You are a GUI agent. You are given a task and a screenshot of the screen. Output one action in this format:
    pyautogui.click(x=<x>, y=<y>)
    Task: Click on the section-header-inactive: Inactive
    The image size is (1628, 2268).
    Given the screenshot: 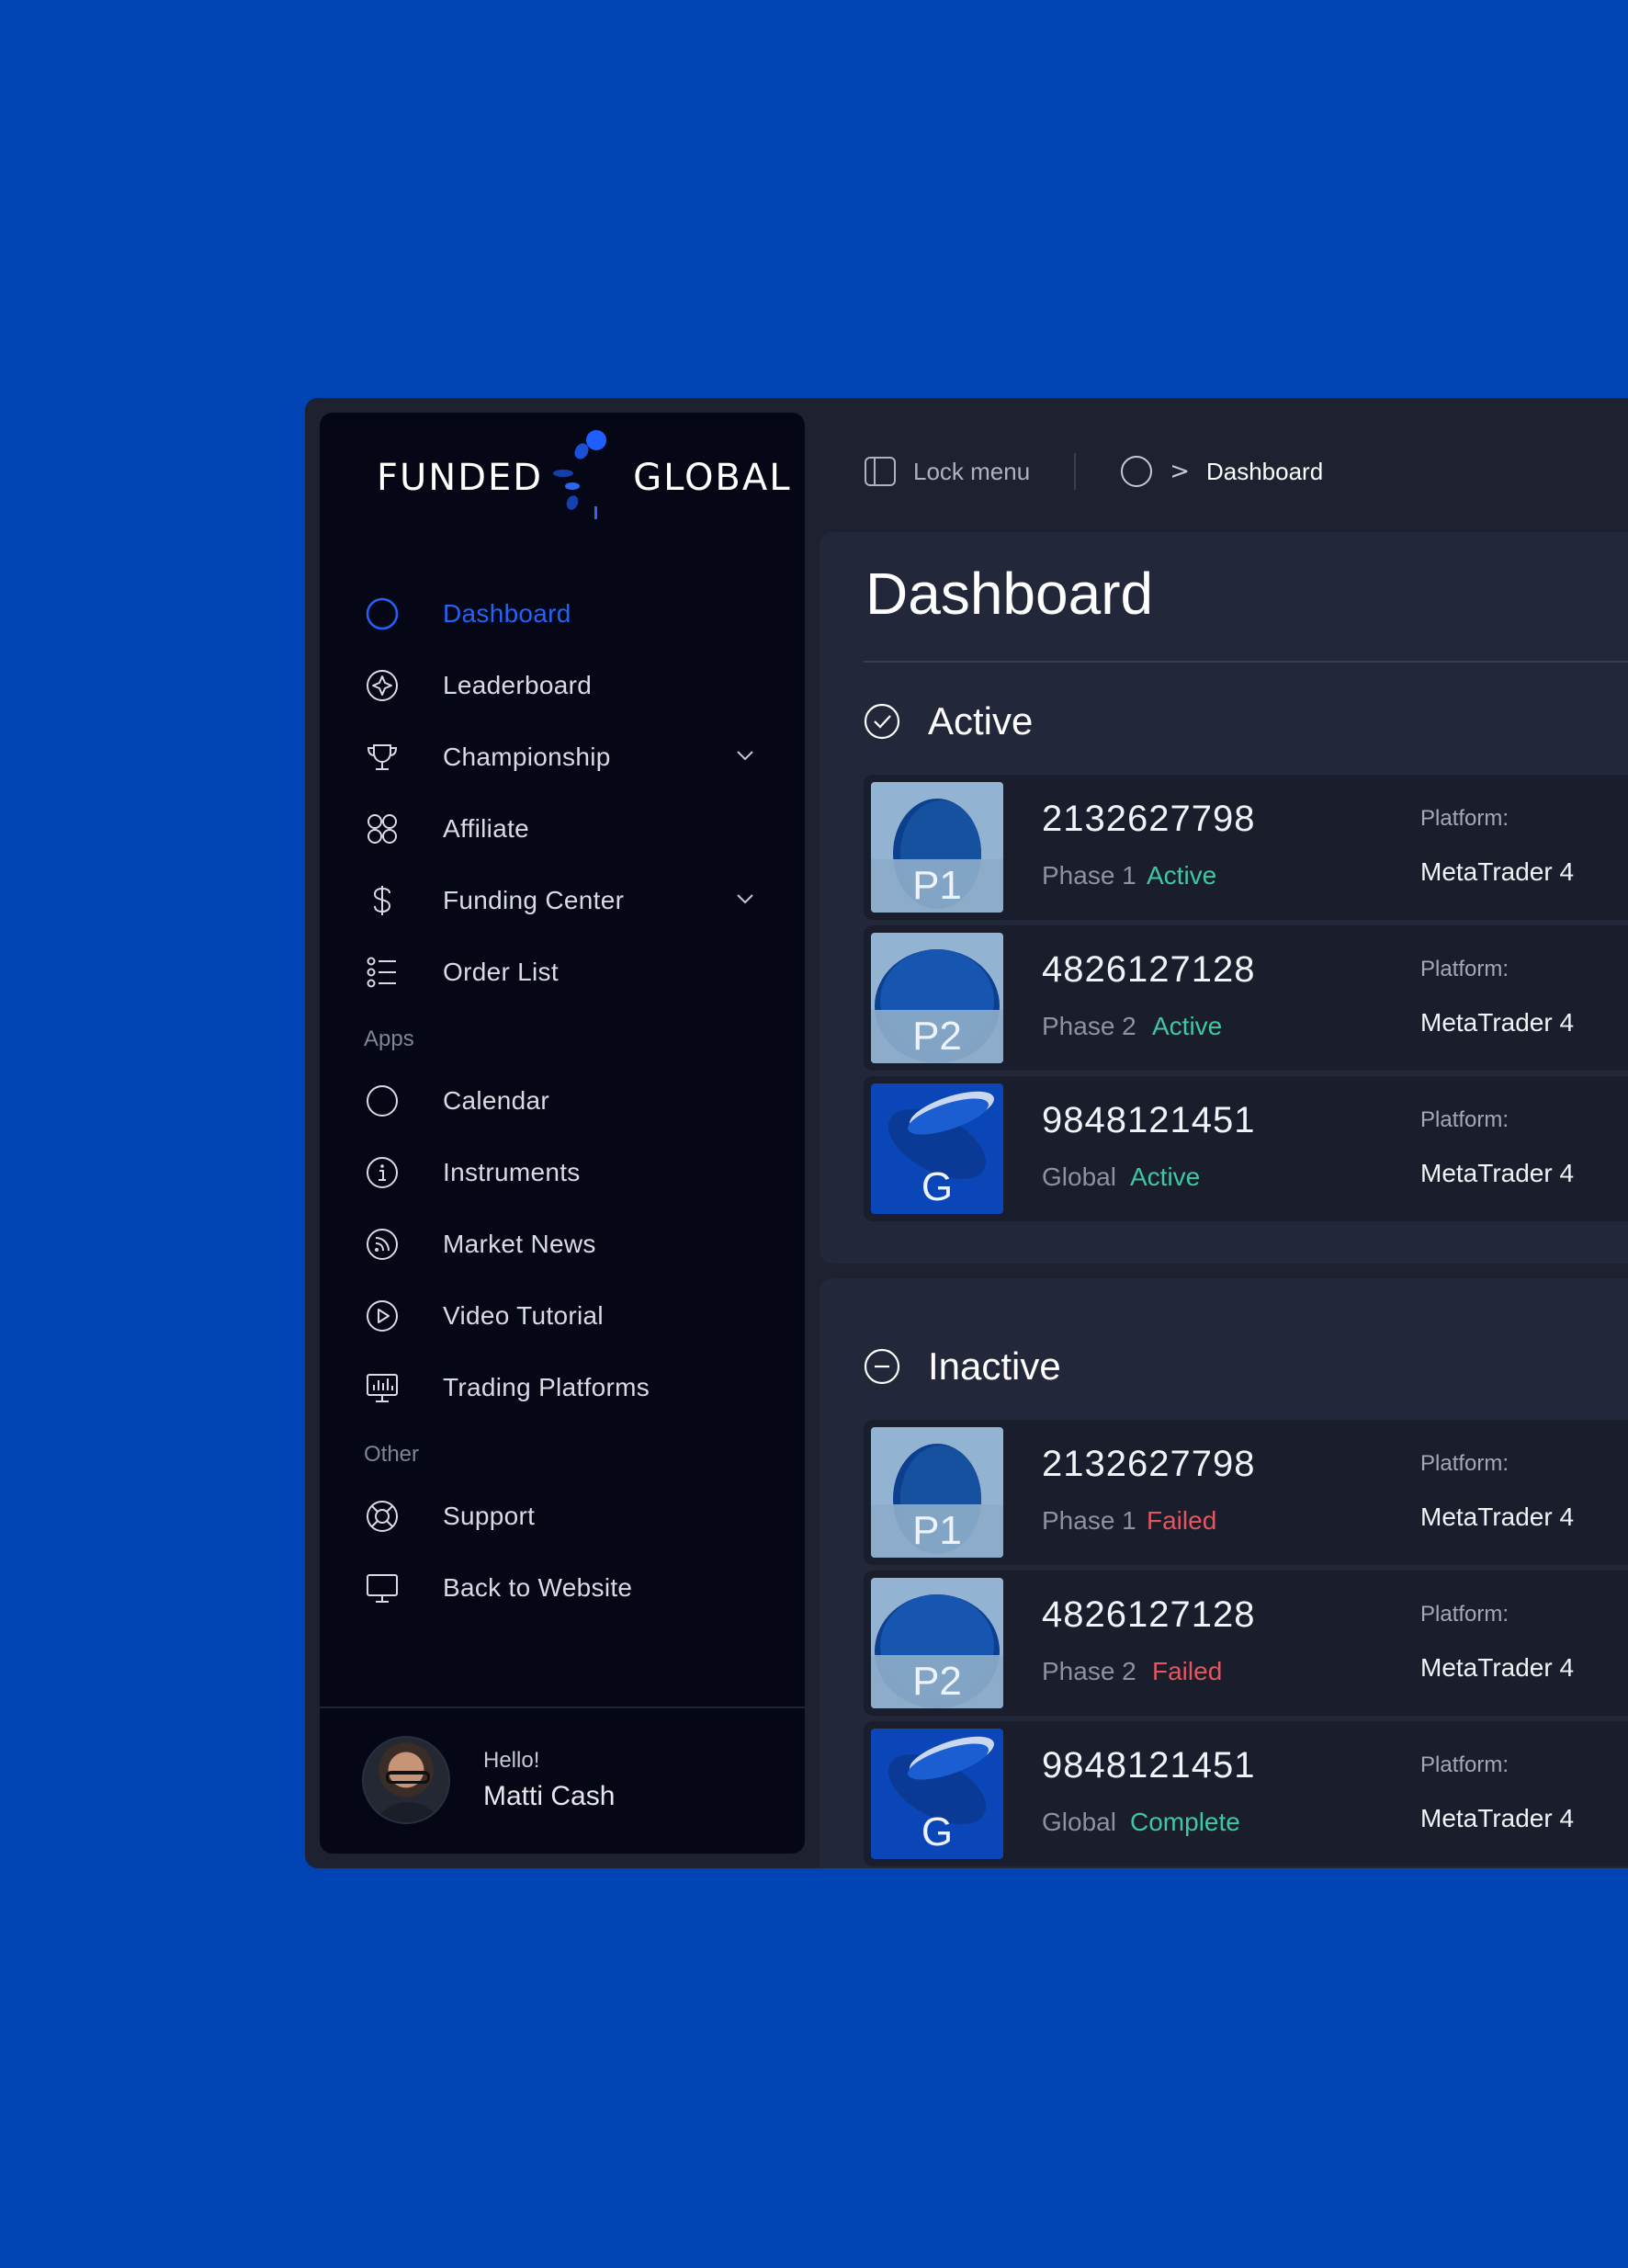 What is the action you would take?
    pyautogui.click(x=963, y=1367)
    